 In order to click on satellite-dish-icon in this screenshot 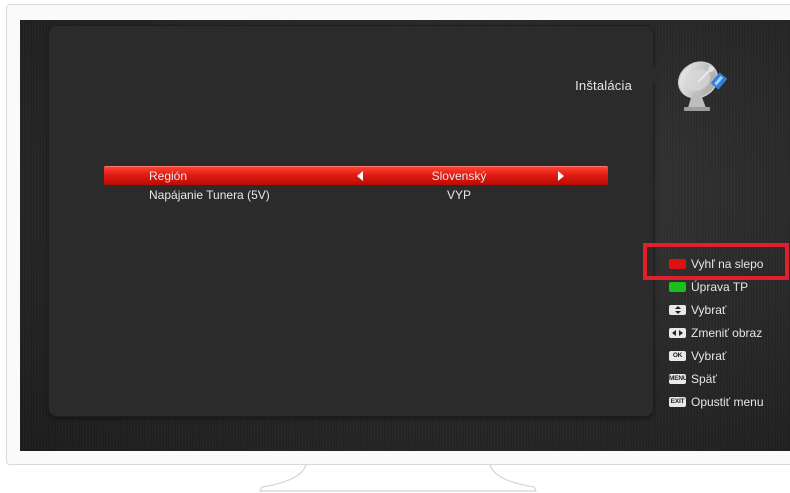, I will do `click(702, 86)`.